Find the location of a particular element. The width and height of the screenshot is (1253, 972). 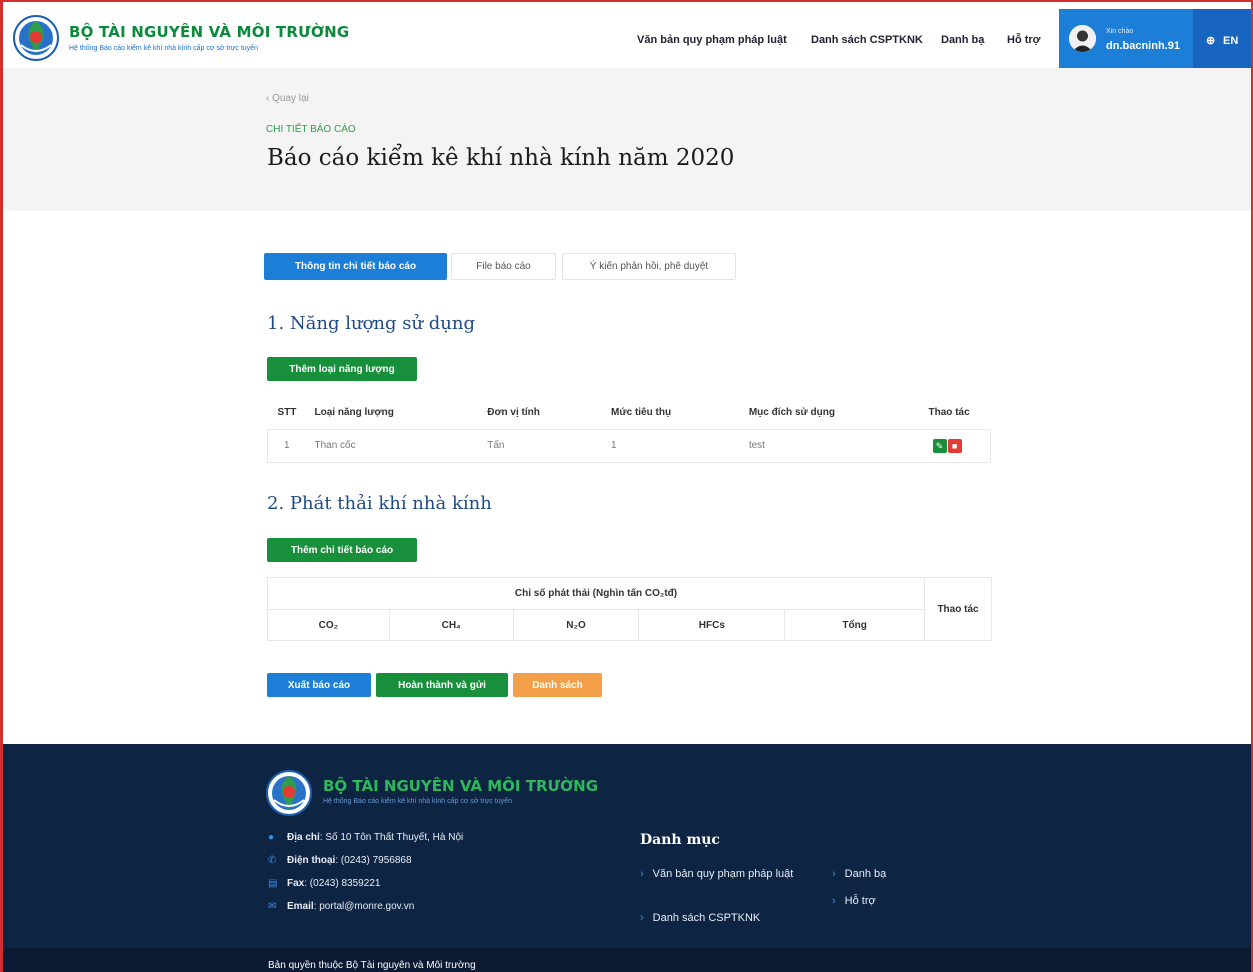

avatar is located at coordinates (1082, 38).